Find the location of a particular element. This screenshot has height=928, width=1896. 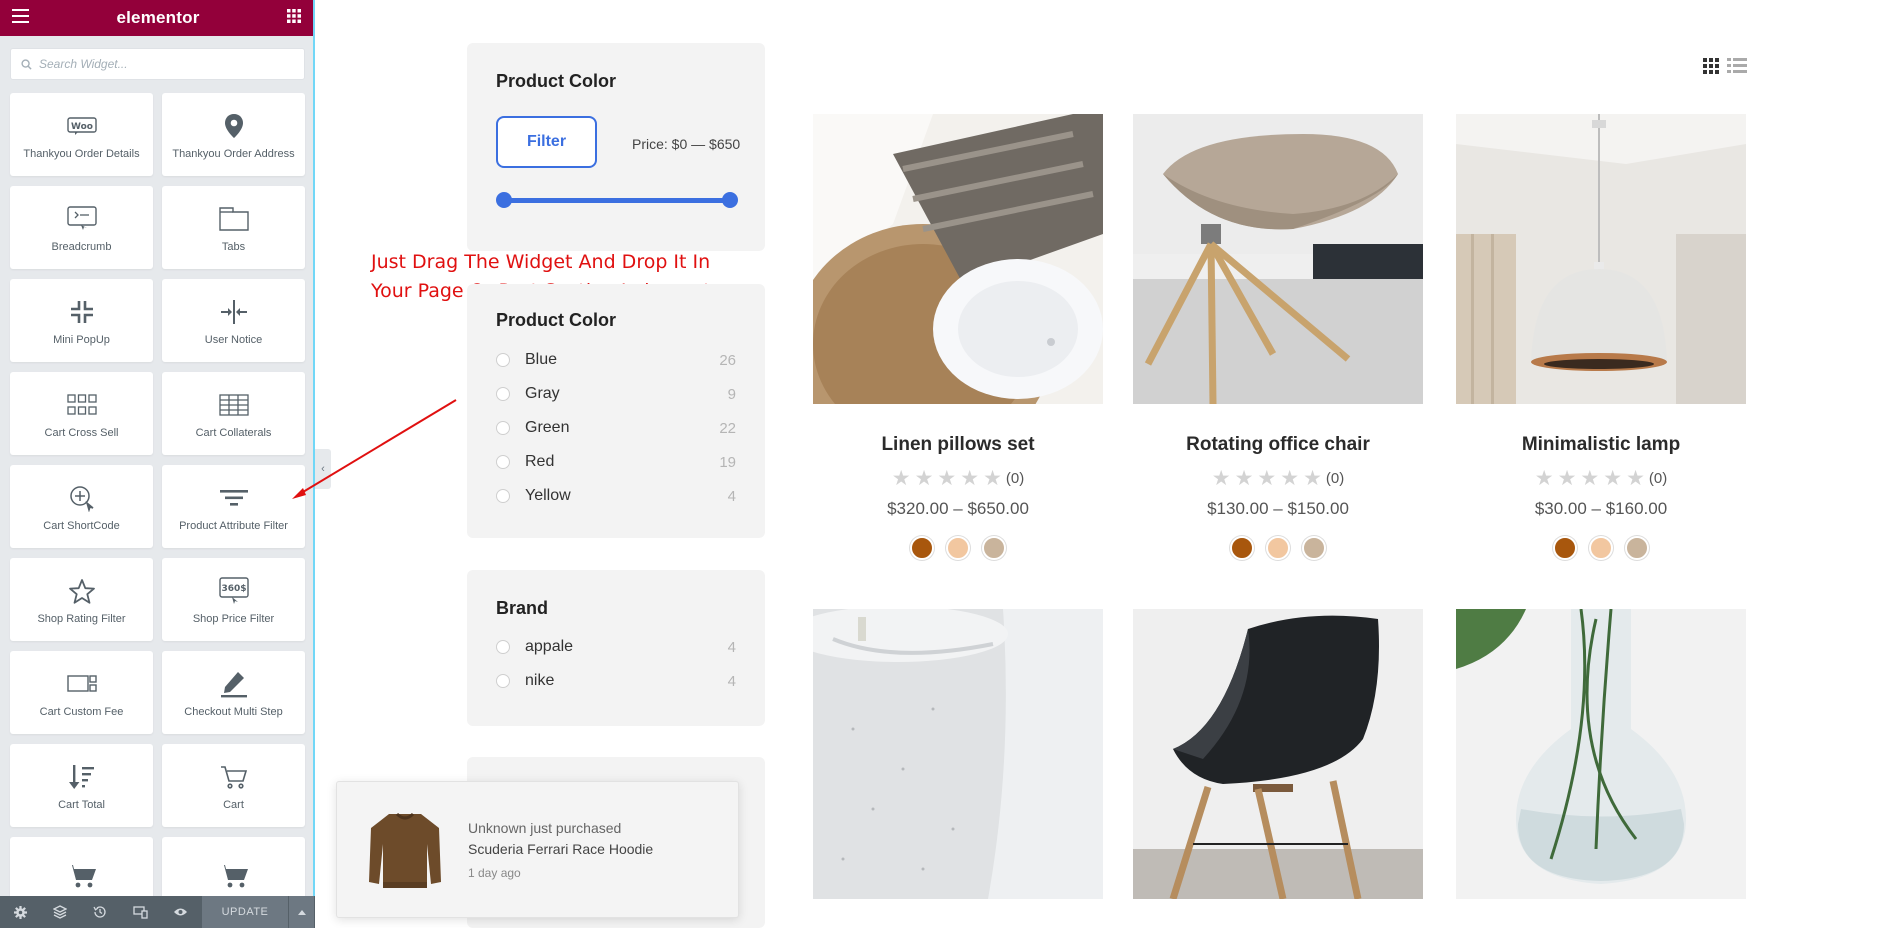

filter-option: Yellow 4 is located at coordinates (616, 496).